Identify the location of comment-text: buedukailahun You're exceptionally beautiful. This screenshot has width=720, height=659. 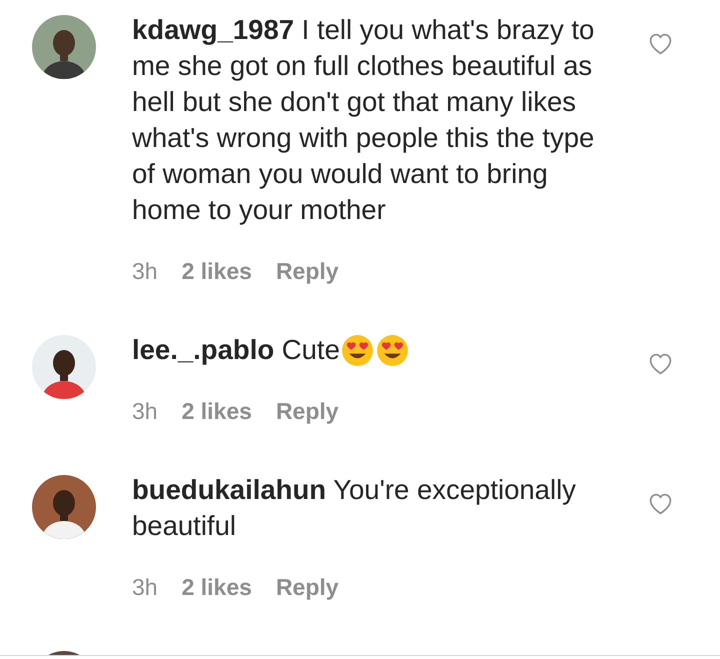
(354, 508).